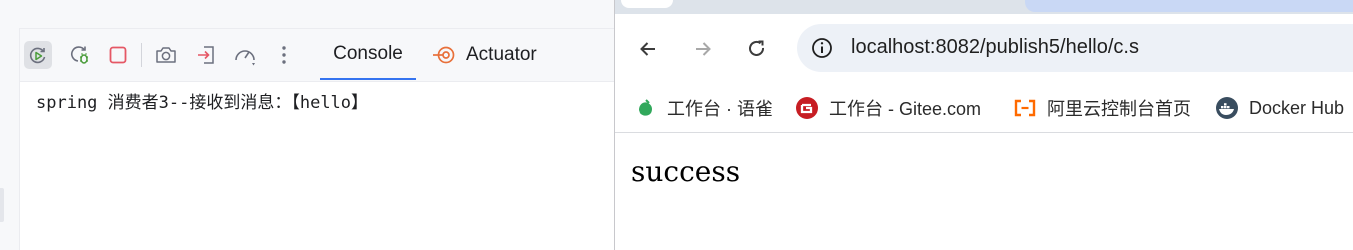 The height and width of the screenshot is (250, 1353). I want to click on rerun-debug-icon, so click(79, 55).